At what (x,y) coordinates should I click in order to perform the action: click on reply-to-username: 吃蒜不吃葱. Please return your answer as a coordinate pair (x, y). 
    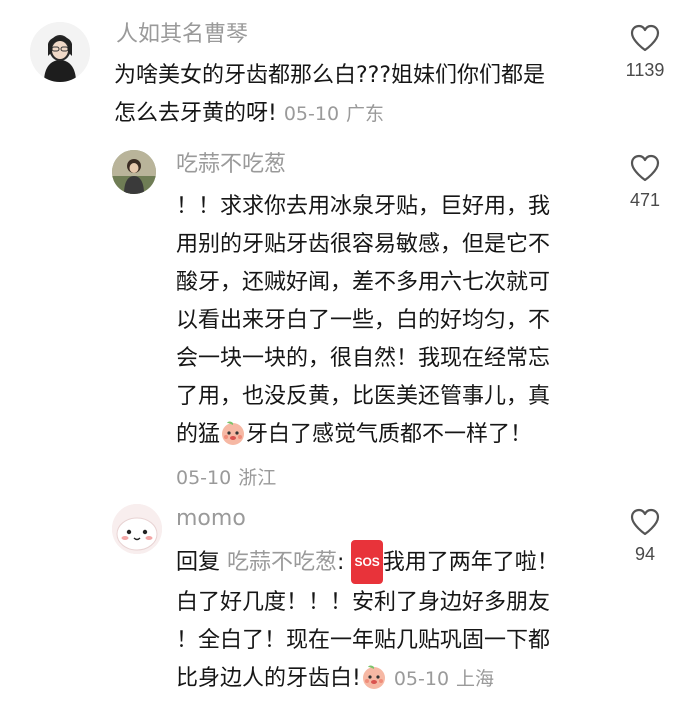
    Looking at the image, I should click on (282, 562).